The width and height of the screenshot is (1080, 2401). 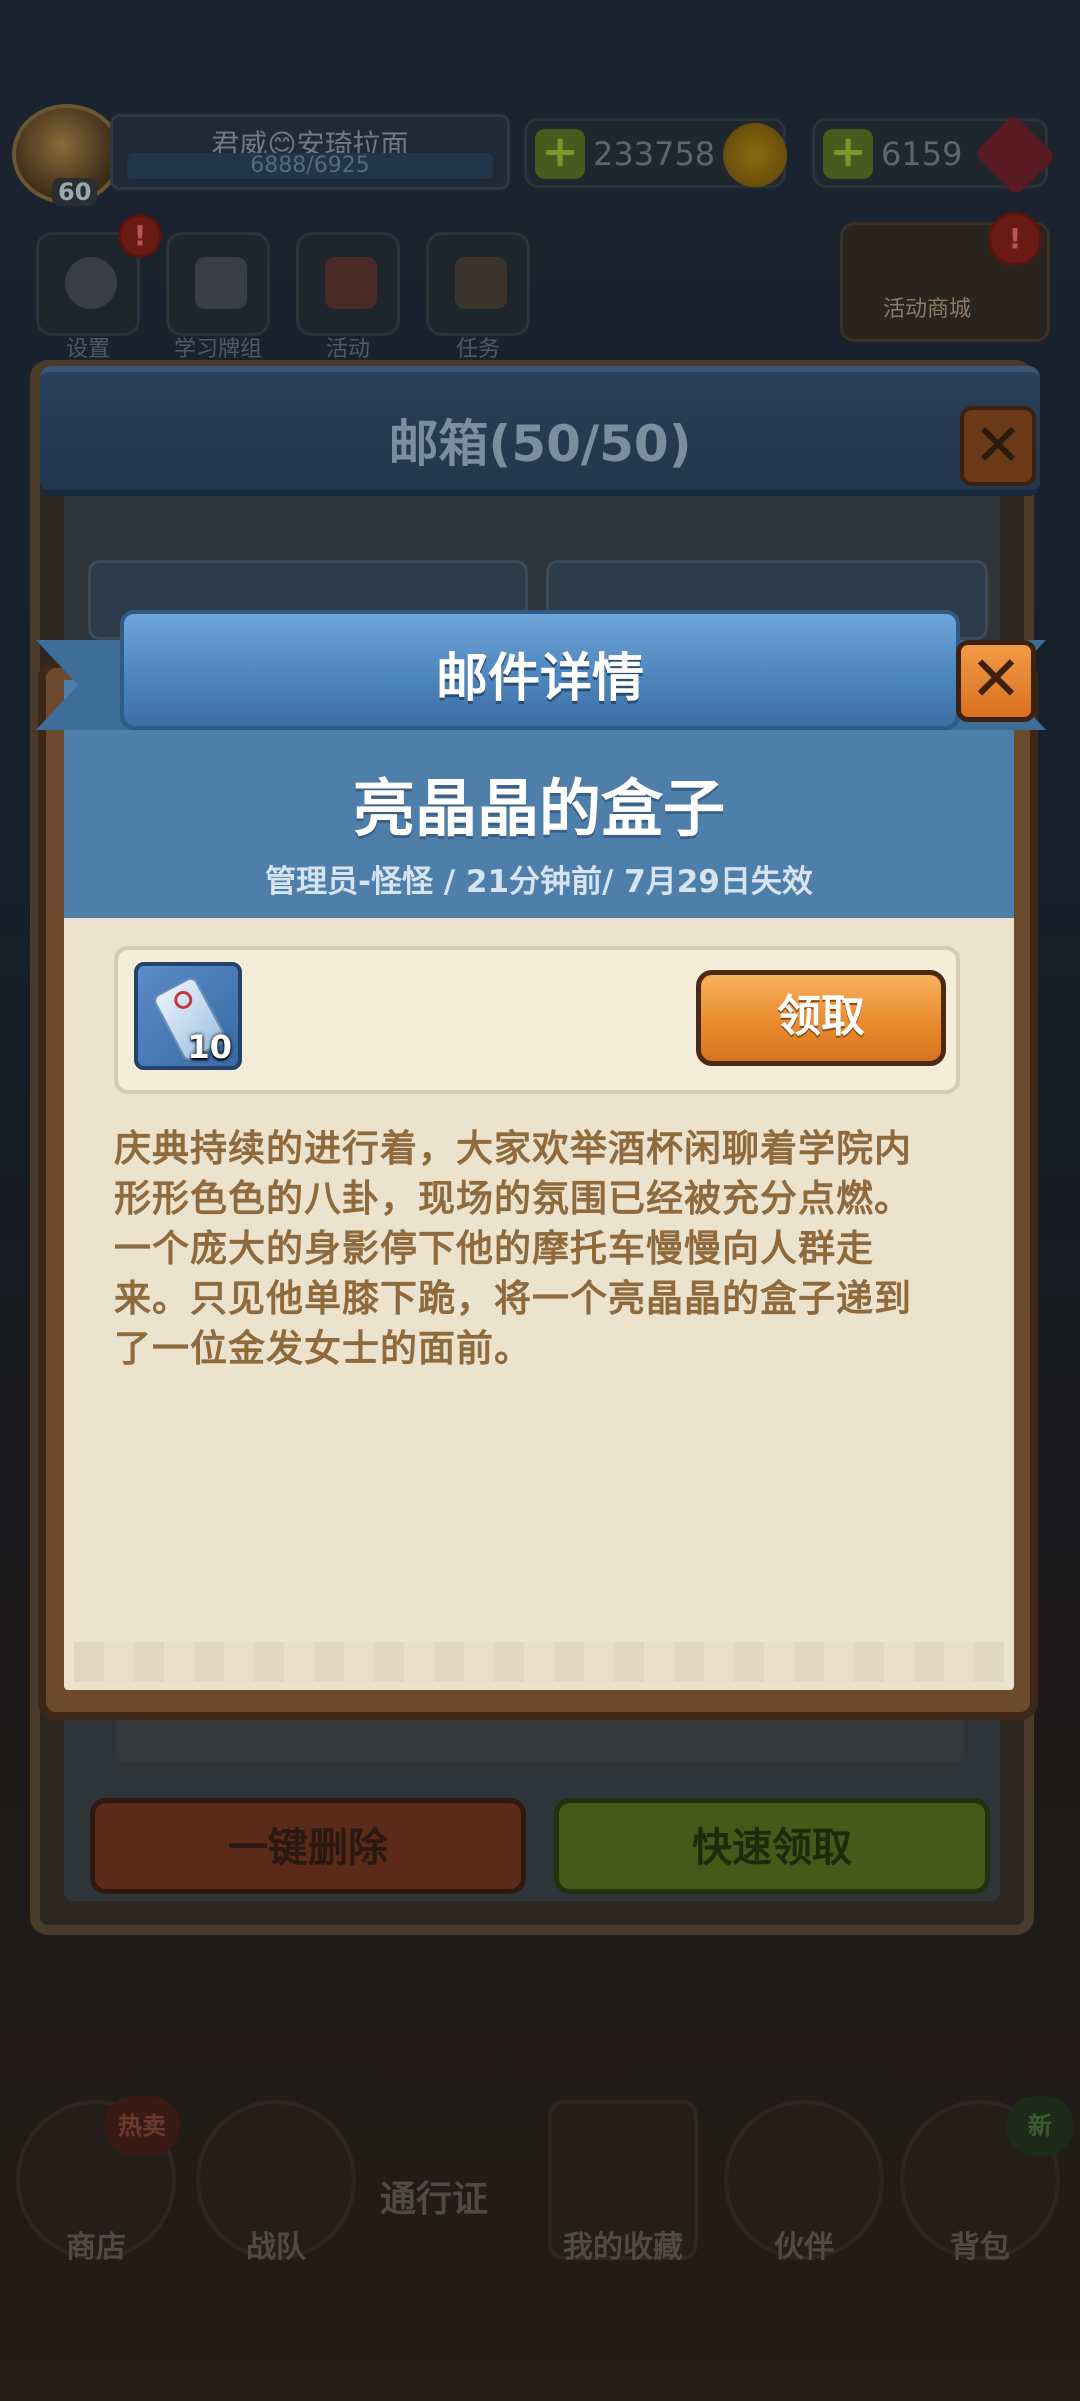 I want to click on nav-collection: 我的收藏, so click(x=623, y=2182).